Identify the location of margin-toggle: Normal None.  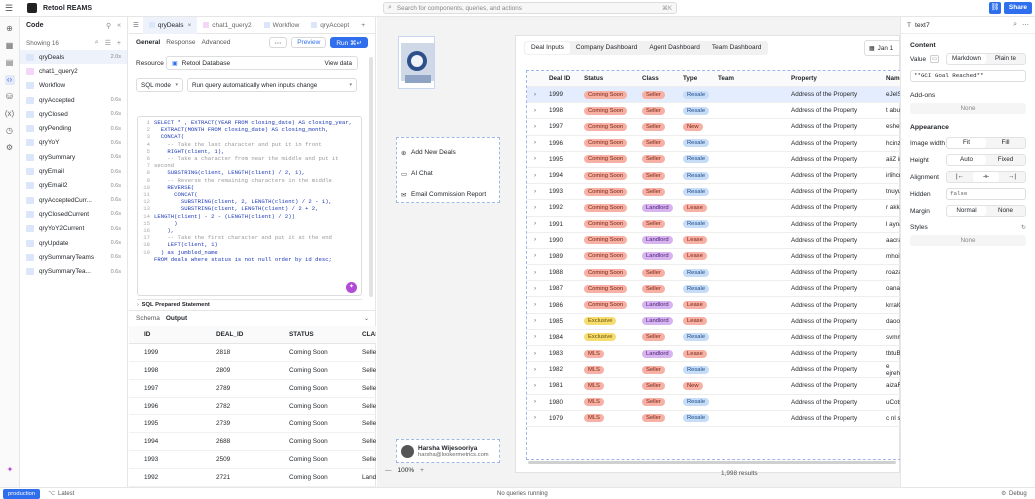
(986, 211).